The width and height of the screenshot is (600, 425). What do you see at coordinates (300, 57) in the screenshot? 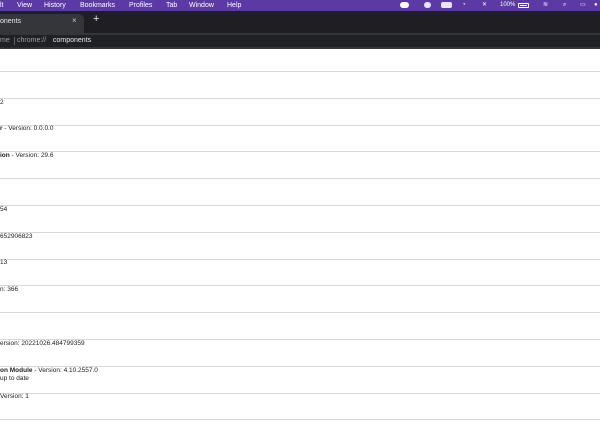
I see `component-row: 022.2.15.1` at bounding box center [300, 57].